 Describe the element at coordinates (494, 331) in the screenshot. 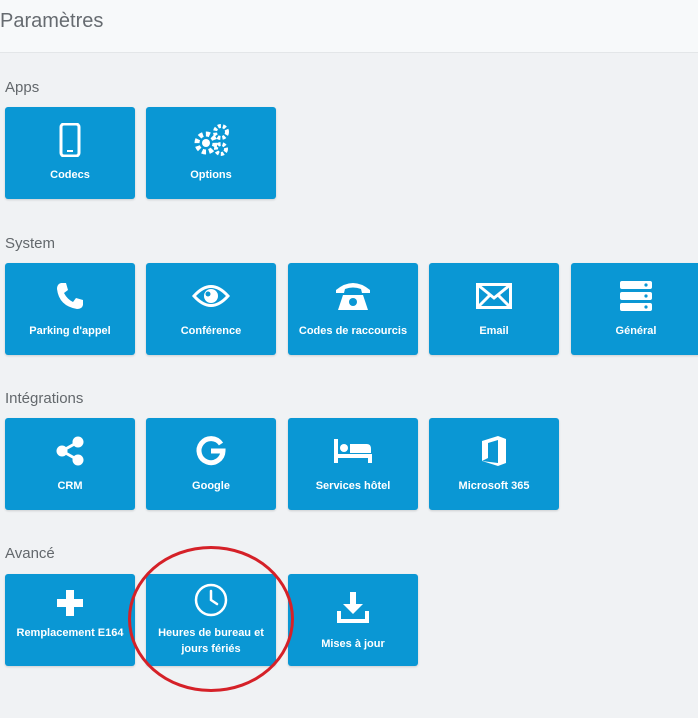

I see `tile-label: Email` at that location.